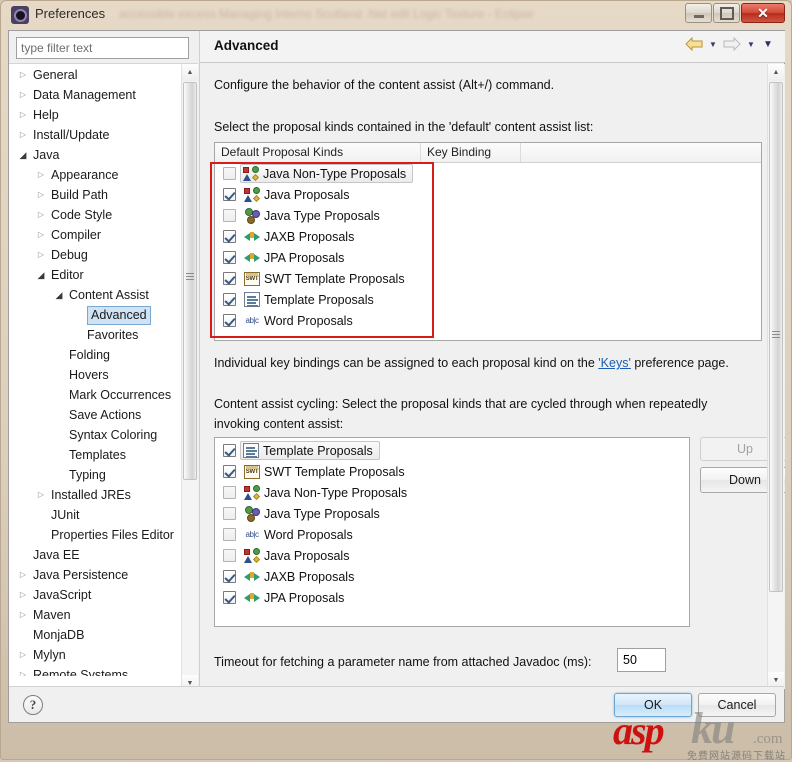 This screenshot has height=762, width=792. I want to click on sidebar-item-appearance: Appearance, so click(95, 175).